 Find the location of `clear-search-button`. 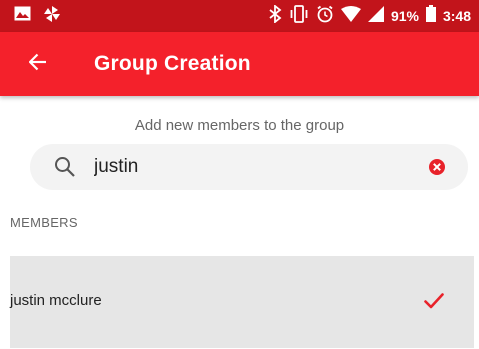

clear-search-button is located at coordinates (437, 167).